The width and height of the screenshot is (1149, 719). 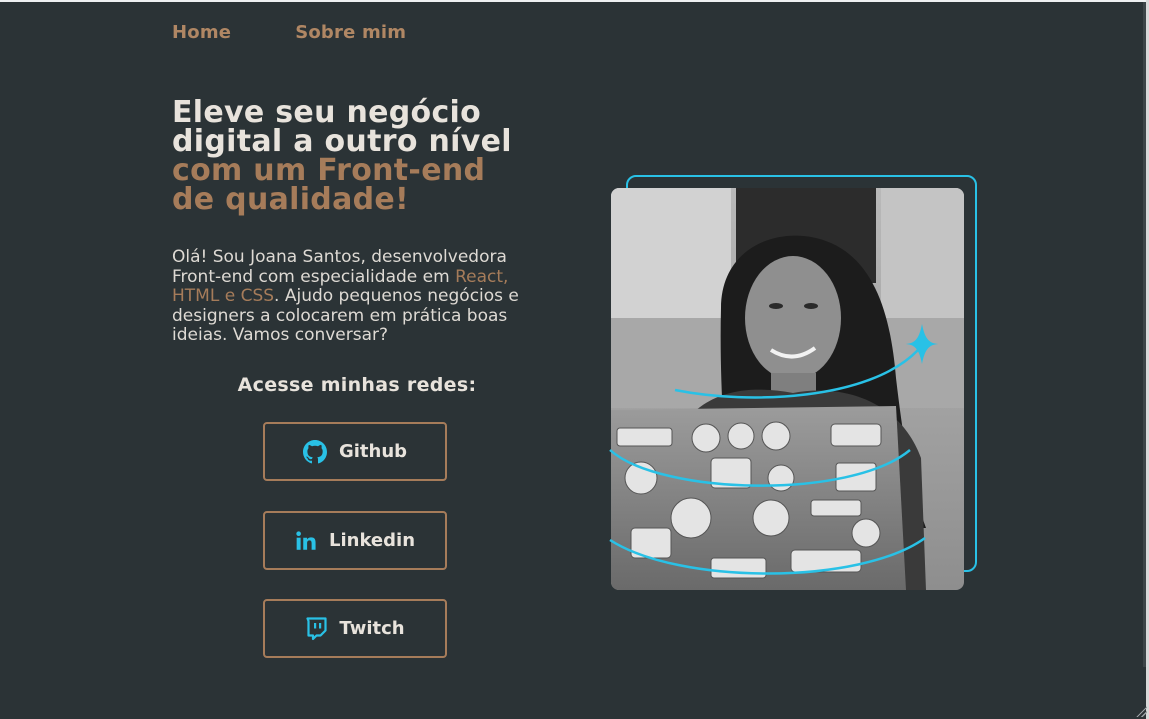 What do you see at coordinates (372, 540) in the screenshot?
I see `linkedin-label: Linkedin` at bounding box center [372, 540].